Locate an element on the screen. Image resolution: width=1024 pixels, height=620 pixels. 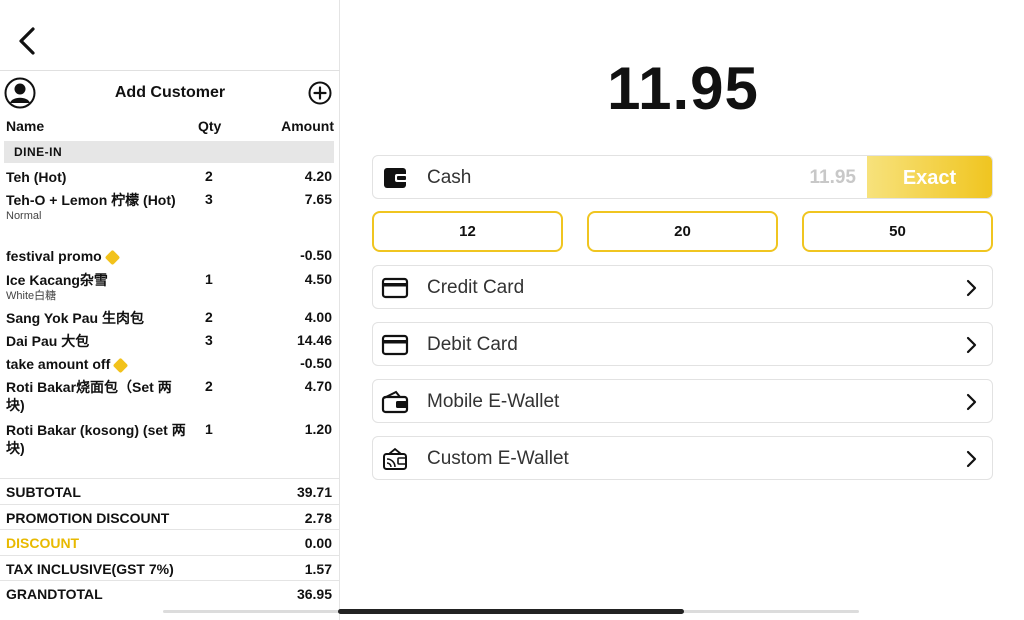
debit-card-icon is located at coordinates (395, 345).